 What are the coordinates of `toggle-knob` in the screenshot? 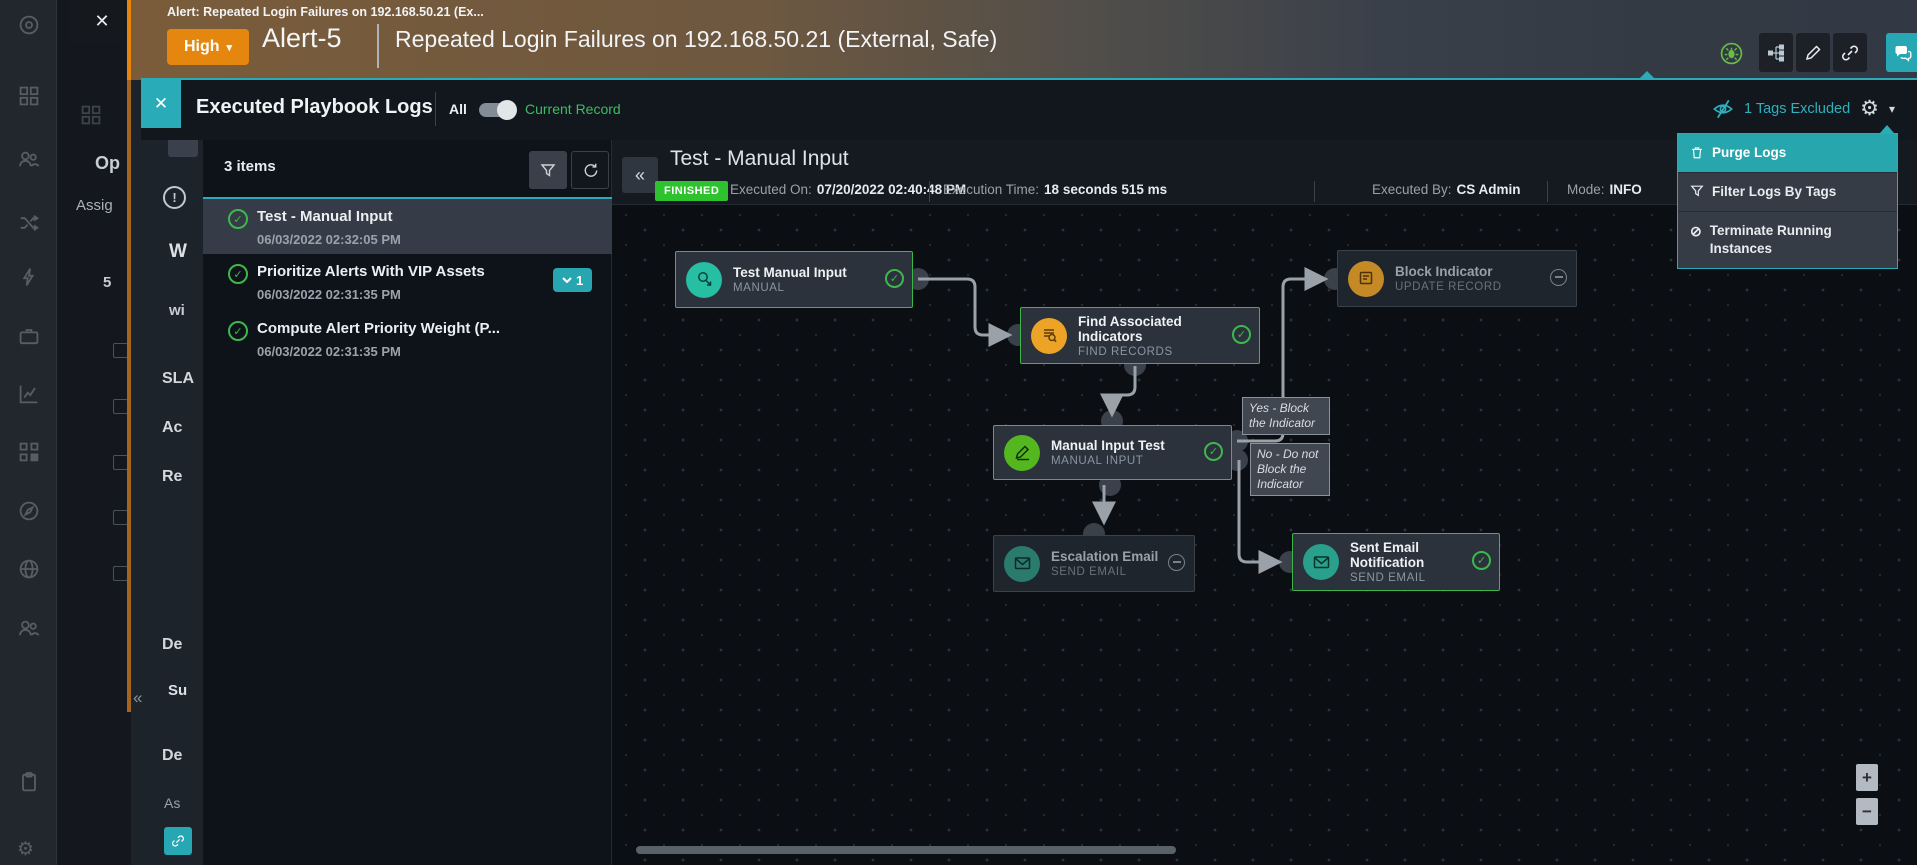 It's located at (507, 110).